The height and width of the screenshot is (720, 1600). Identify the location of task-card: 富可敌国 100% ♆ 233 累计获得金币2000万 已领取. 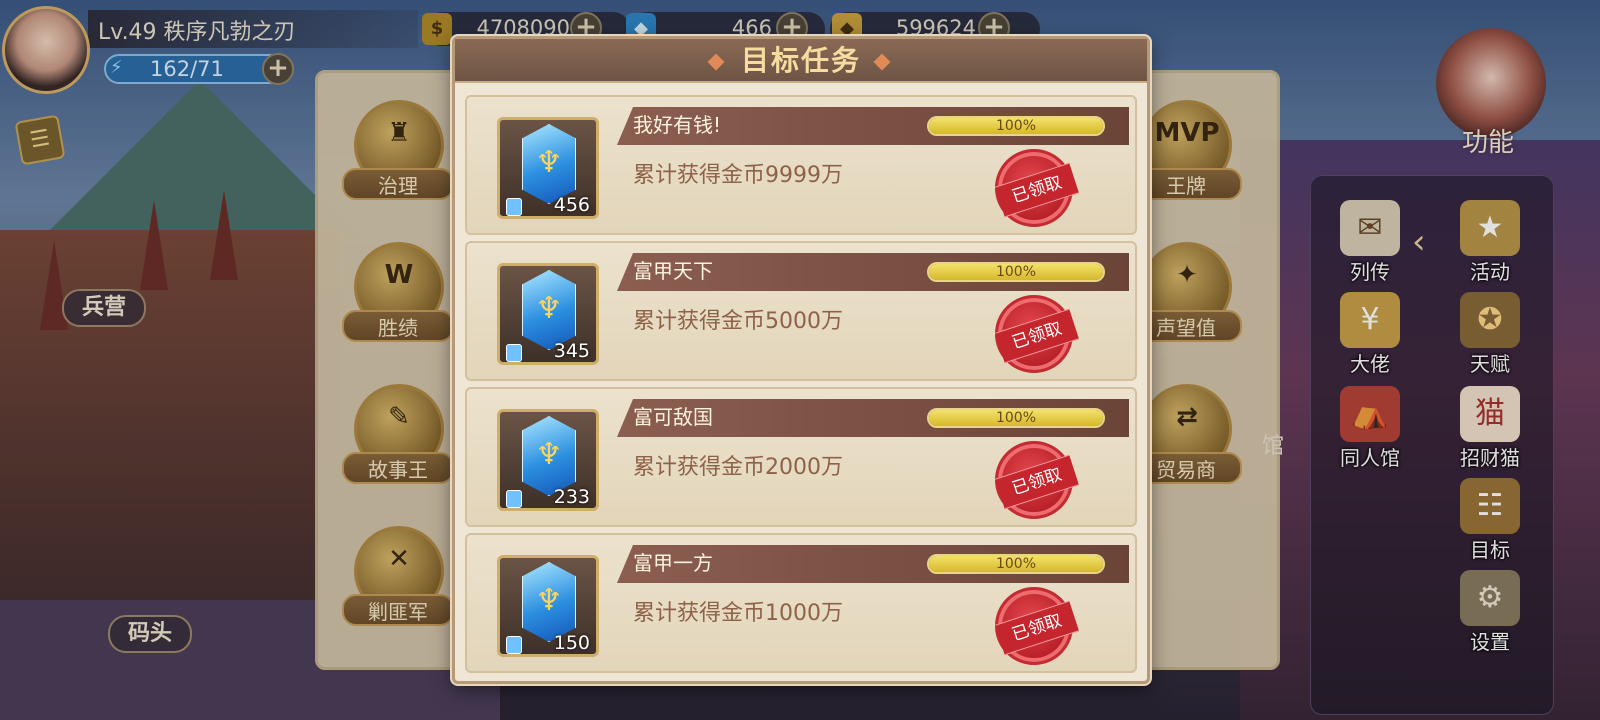
(801, 457).